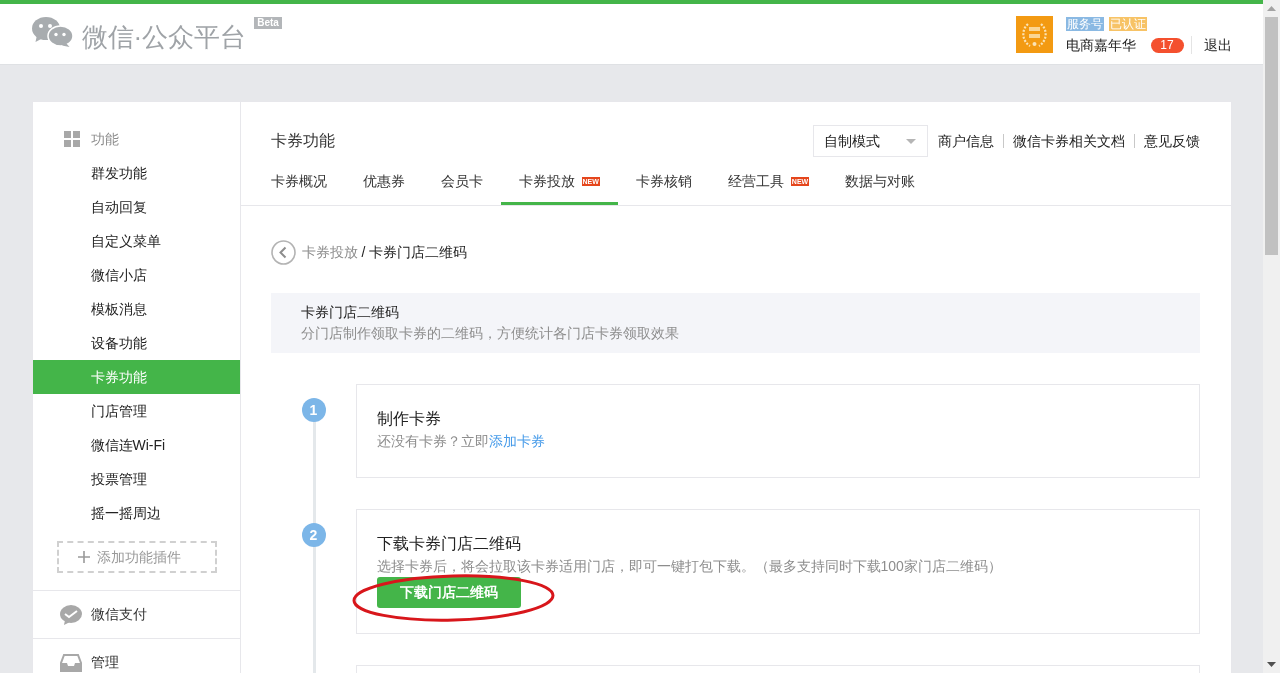 The width and height of the screenshot is (1280, 673). What do you see at coordinates (136, 173) in the screenshot?
I see `sidebar-item: 群发功能` at bounding box center [136, 173].